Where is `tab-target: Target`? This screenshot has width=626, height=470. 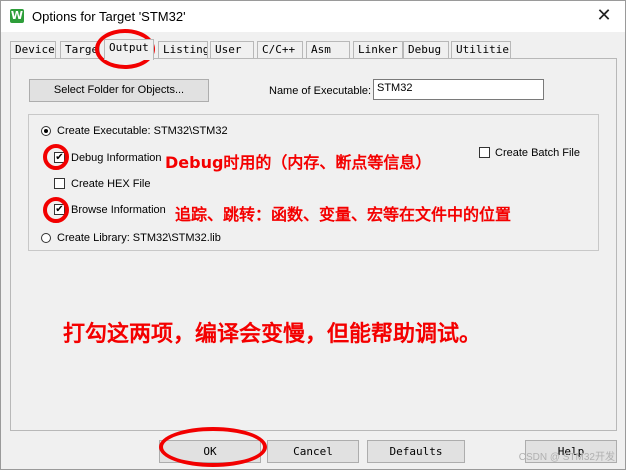
tab-target: Target is located at coordinates (80, 49).